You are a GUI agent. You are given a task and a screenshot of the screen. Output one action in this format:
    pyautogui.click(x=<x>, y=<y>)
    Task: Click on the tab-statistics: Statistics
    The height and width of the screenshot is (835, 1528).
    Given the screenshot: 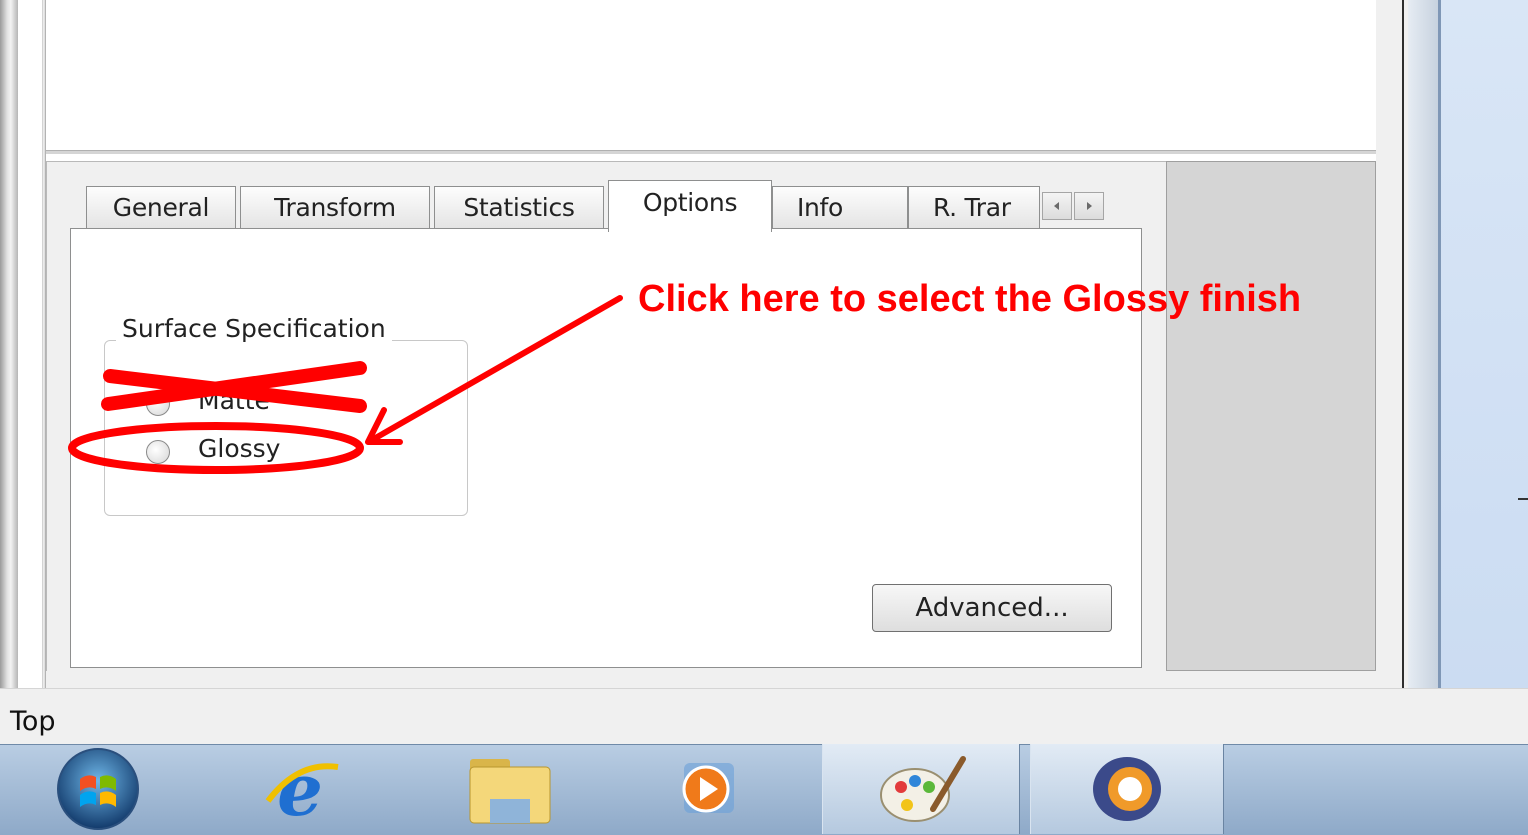 What is the action you would take?
    pyautogui.click(x=519, y=207)
    